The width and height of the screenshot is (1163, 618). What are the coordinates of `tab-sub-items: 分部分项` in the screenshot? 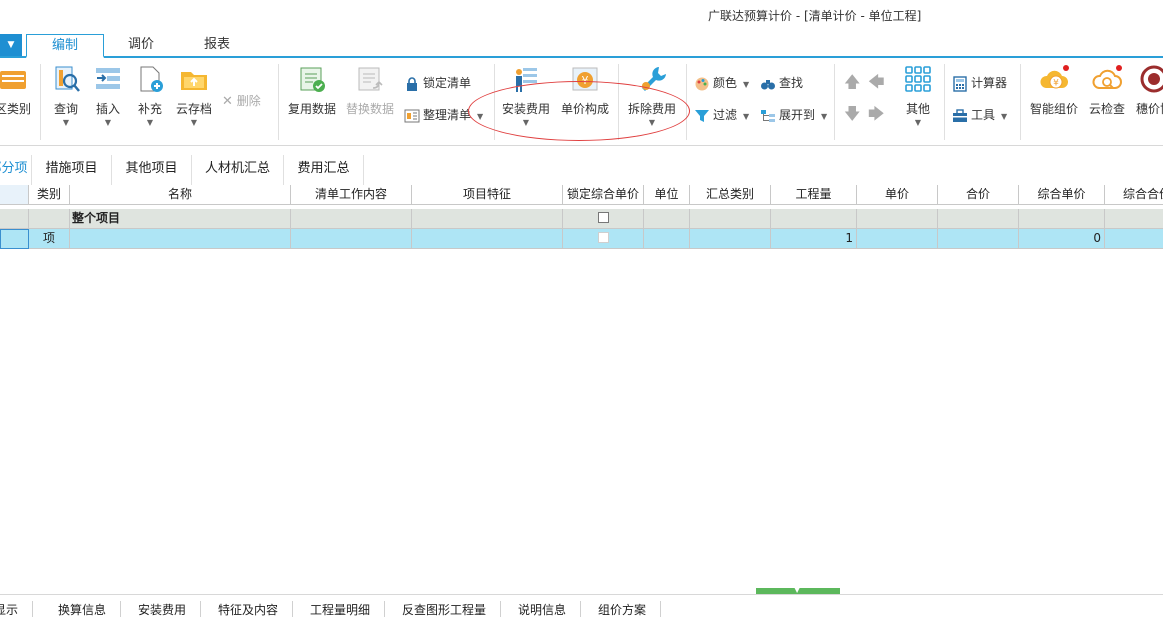 It's located at (16, 170).